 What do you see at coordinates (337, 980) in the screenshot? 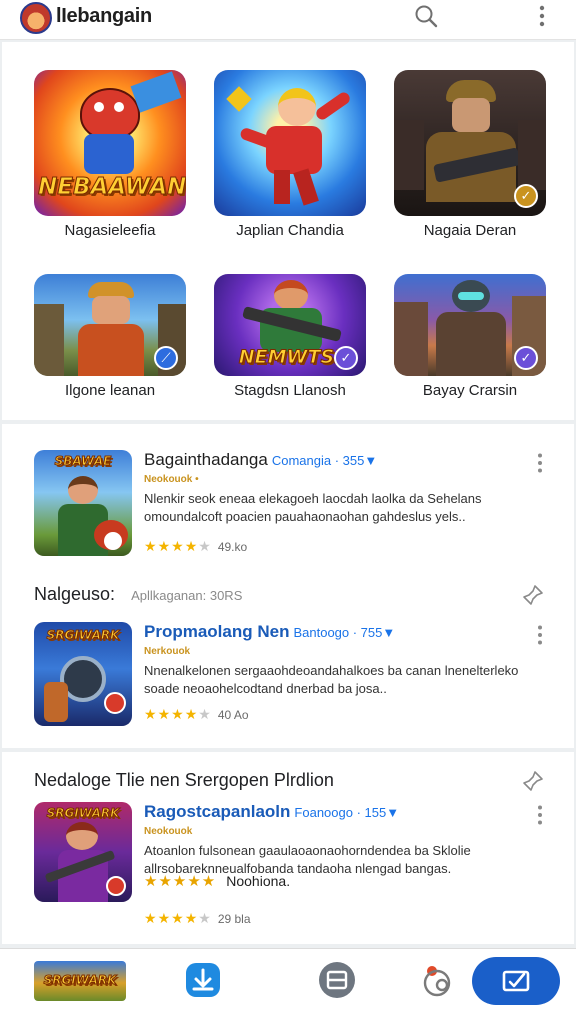
I see `library-icon` at bounding box center [337, 980].